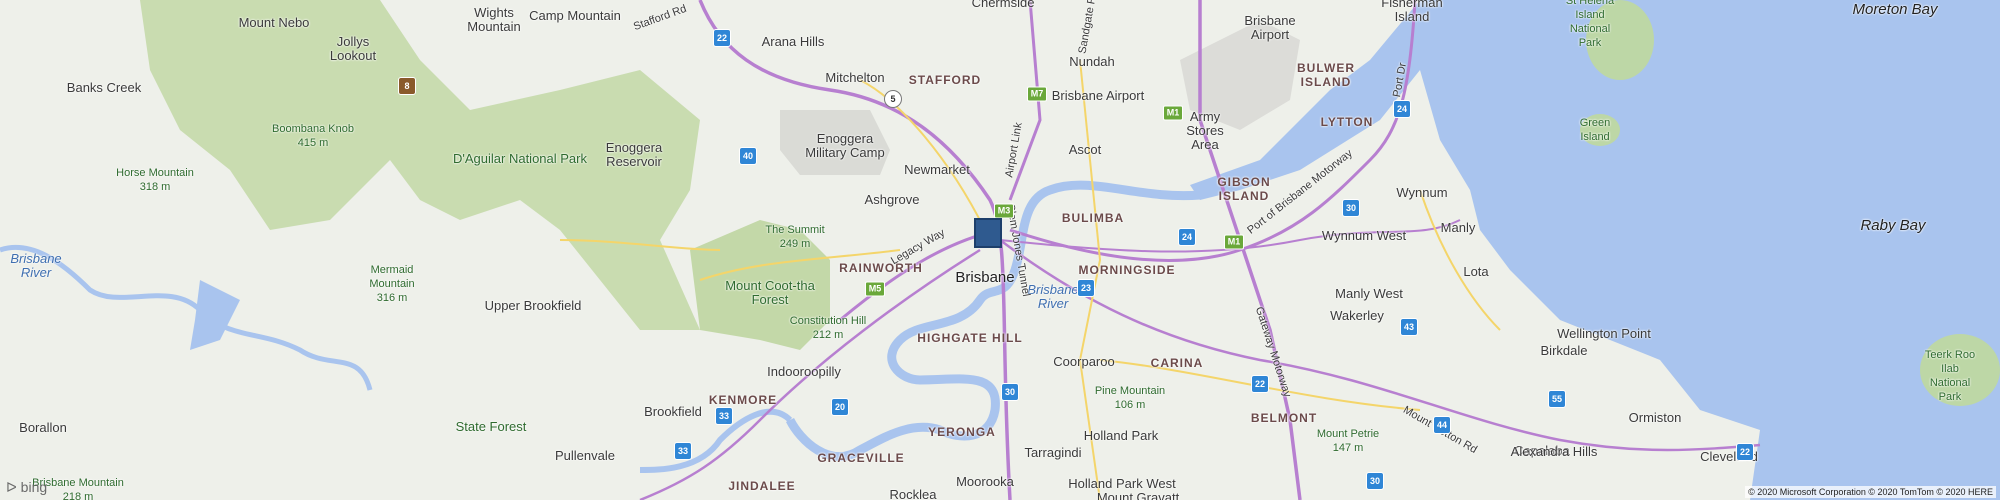  What do you see at coordinates (1121, 435) in the screenshot?
I see `place-label-holland-park: Holland Park` at bounding box center [1121, 435].